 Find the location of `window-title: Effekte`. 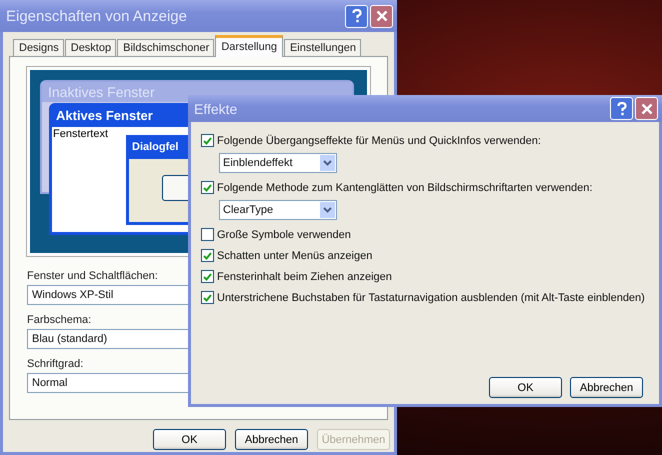

window-title: Effekte is located at coordinates (216, 108).